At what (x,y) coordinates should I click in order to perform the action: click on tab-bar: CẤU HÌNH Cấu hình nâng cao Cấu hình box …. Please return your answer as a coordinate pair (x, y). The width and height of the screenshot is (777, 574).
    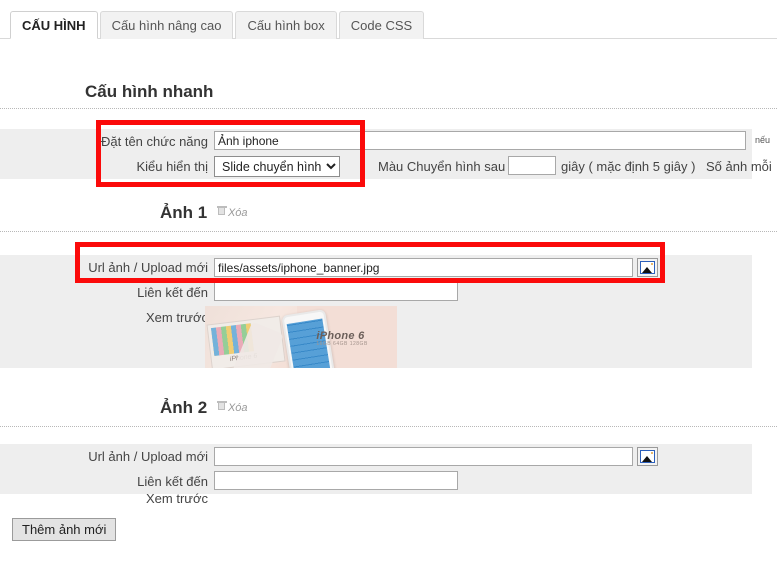
    Looking at the image, I should click on (388, 19).